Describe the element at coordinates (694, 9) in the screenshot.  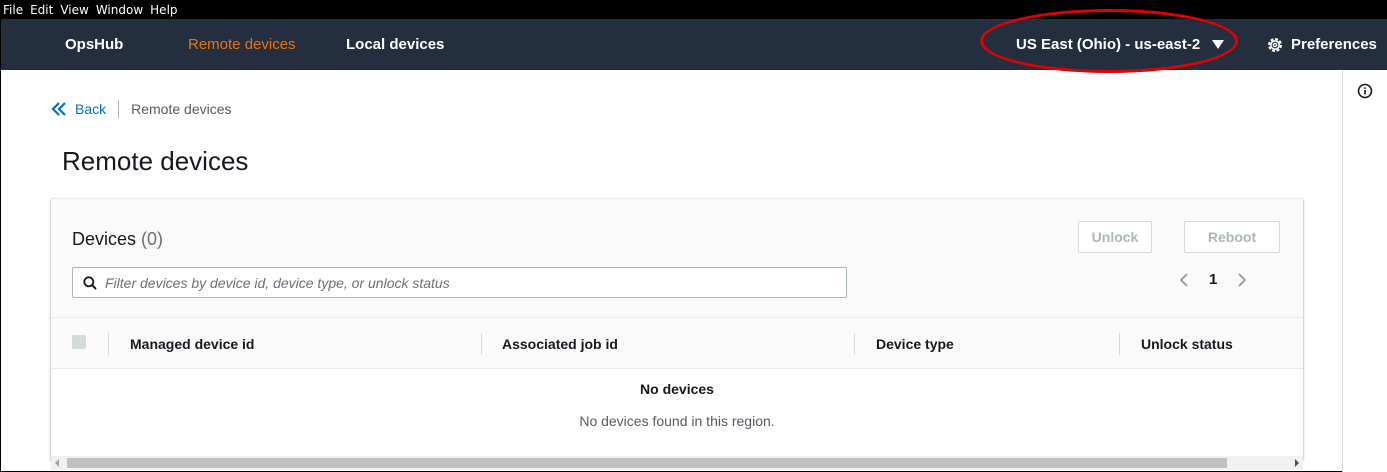
I see `menu-bar: File Edit View Window Help` at that location.